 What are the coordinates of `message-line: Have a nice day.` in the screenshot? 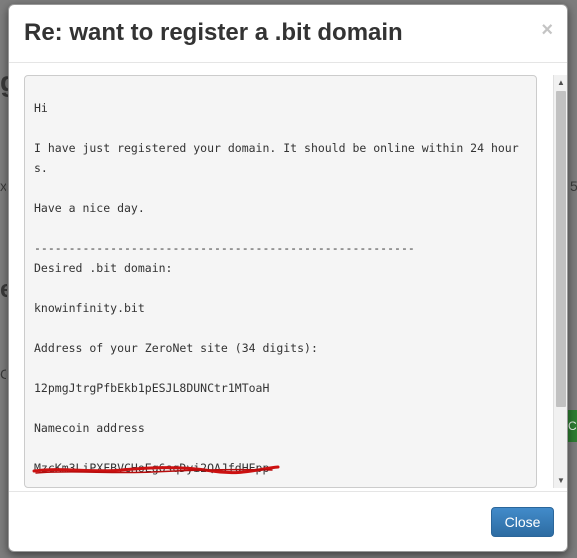 It's located at (89, 208).